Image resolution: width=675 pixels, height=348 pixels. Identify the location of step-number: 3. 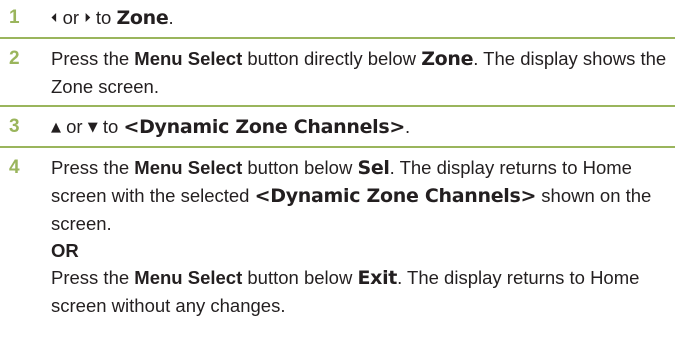
(14, 126).